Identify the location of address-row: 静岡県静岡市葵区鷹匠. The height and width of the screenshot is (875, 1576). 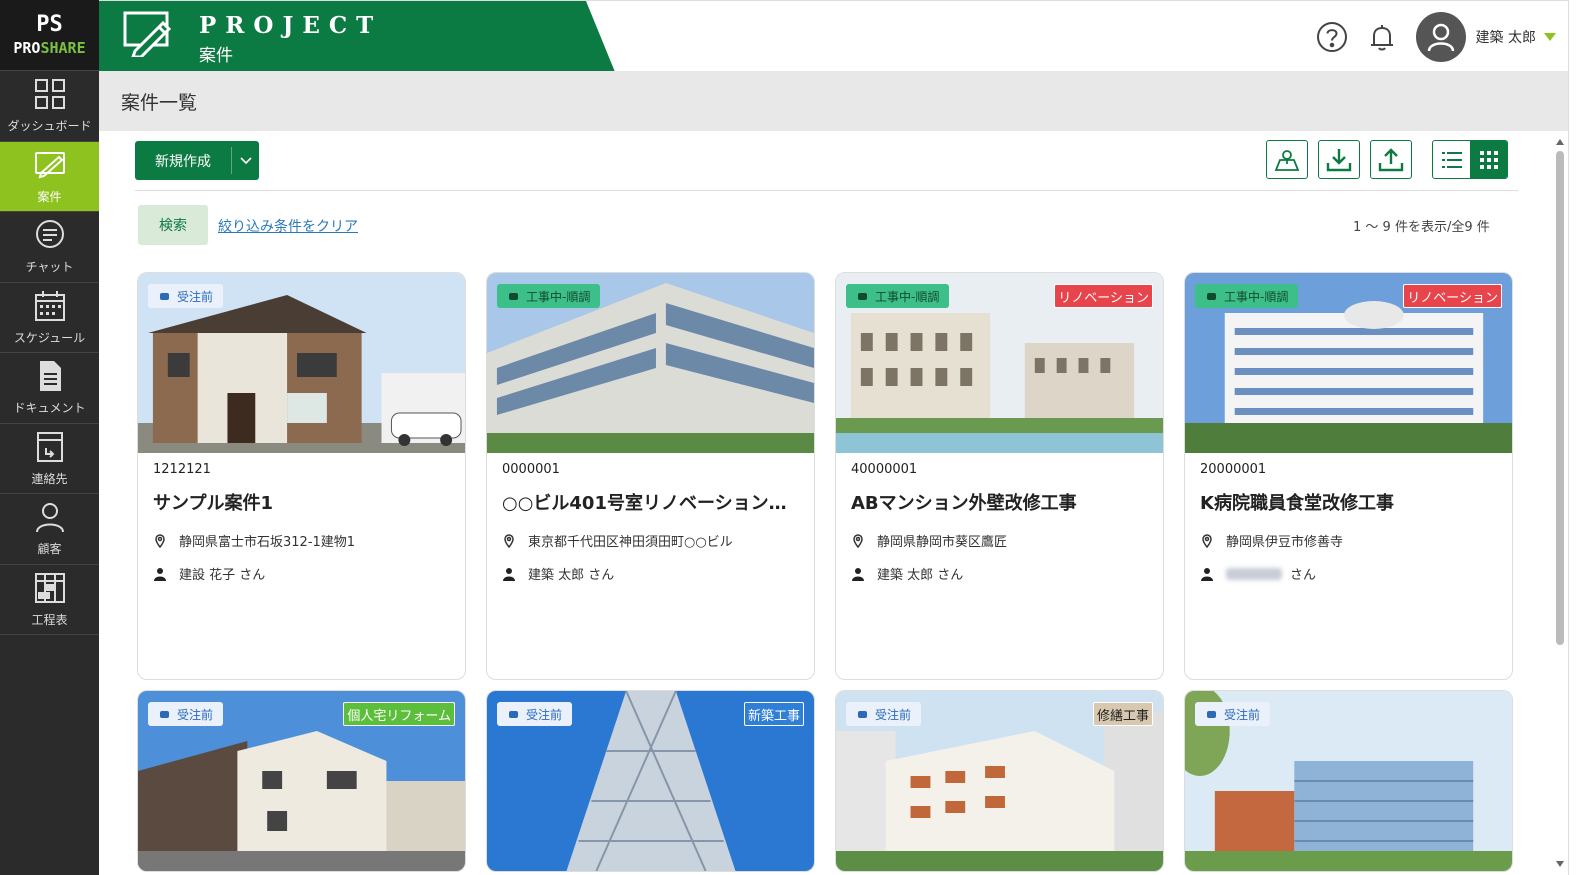
(999, 540).